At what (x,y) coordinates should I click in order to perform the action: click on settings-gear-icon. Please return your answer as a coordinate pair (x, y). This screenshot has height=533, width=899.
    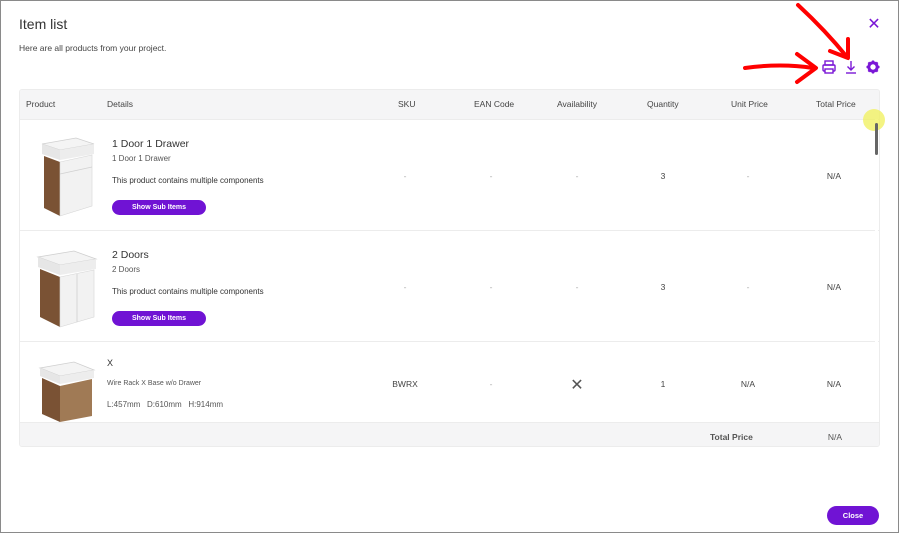
    Looking at the image, I should click on (873, 68).